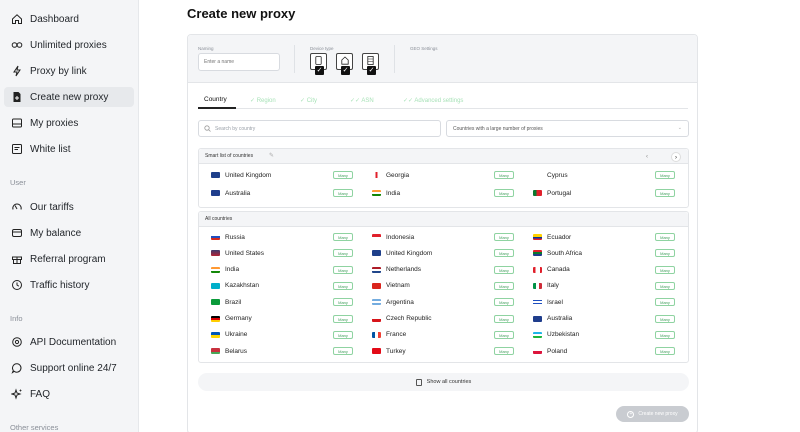  I want to click on device-mobile-toggle: ✓, so click(318, 64).